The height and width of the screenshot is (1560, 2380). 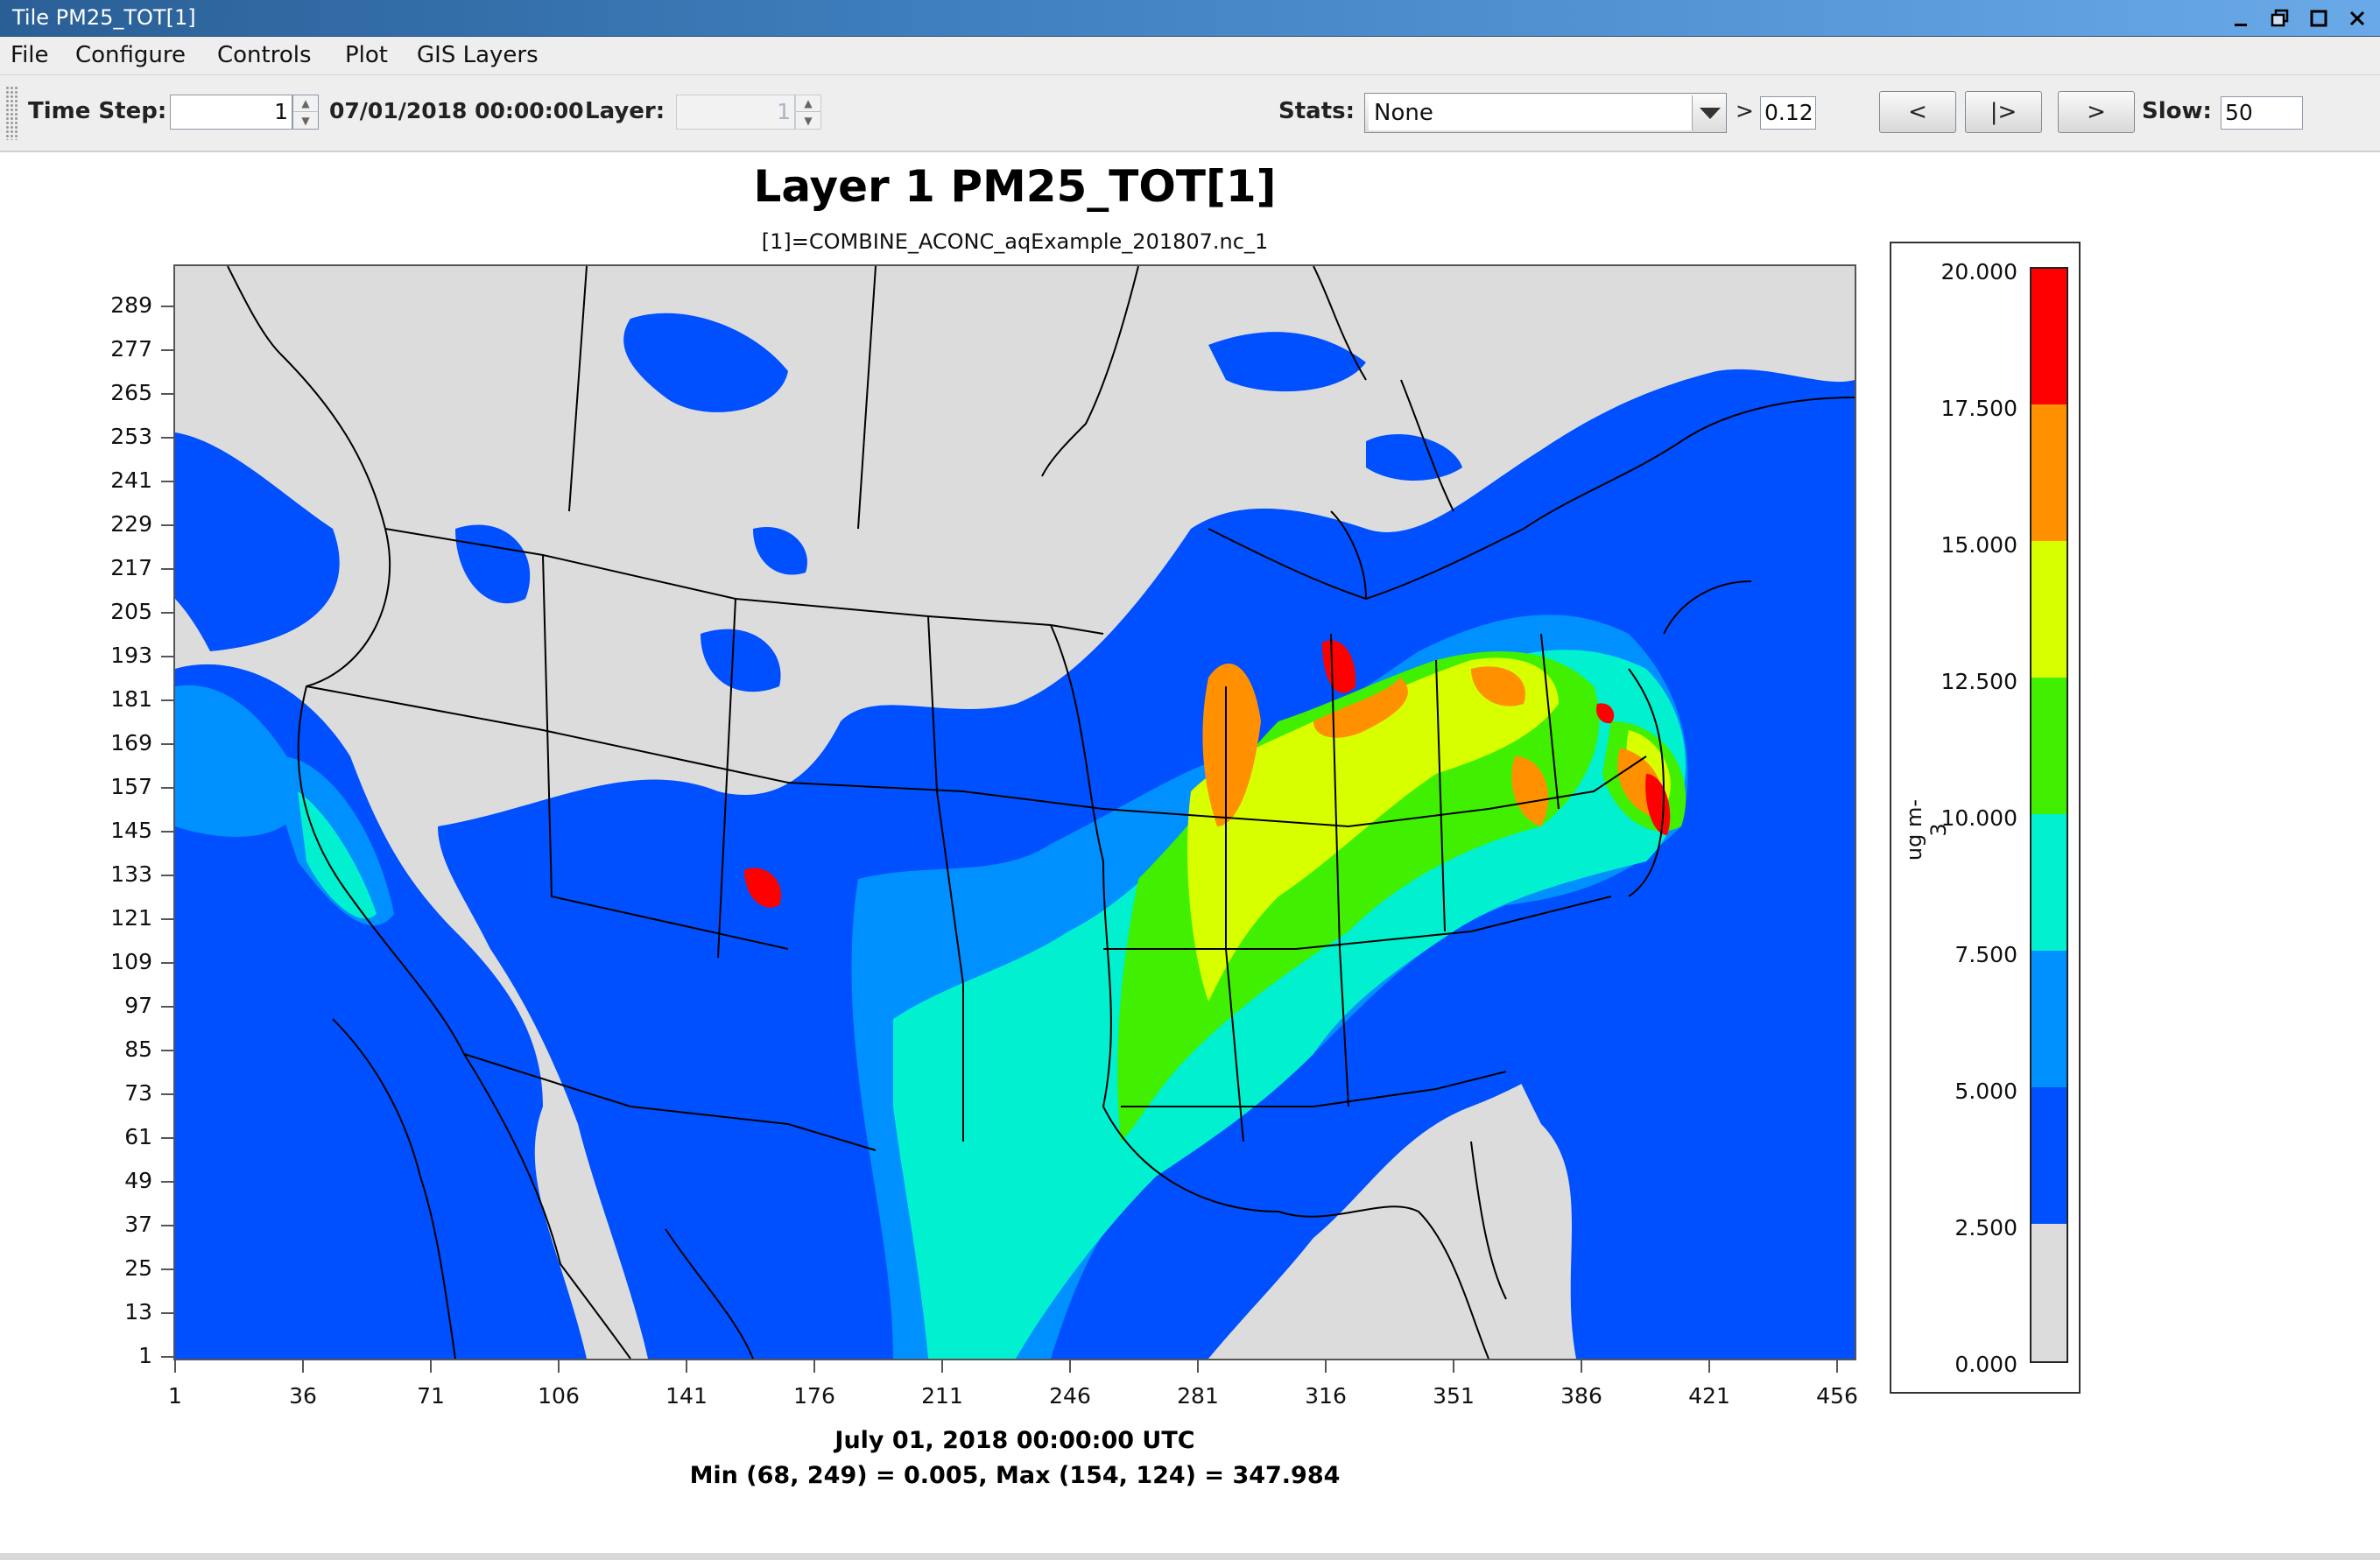 I want to click on menu-plot: Plot, so click(x=366, y=55).